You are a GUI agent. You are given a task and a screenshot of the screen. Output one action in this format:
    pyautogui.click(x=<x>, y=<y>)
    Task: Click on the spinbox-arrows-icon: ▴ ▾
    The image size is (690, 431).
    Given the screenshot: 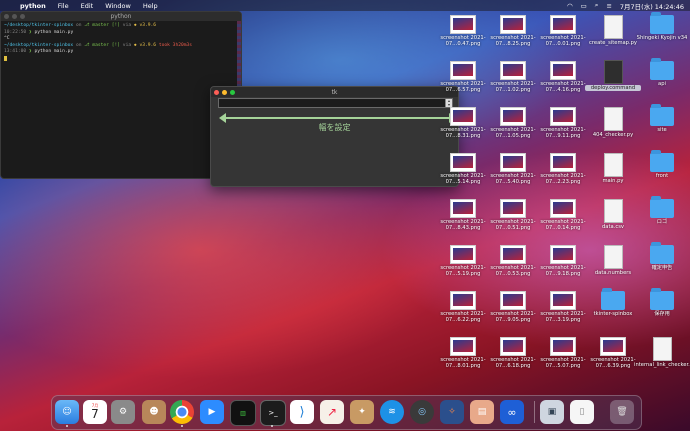 What is the action you would take?
    pyautogui.click(x=448, y=103)
    